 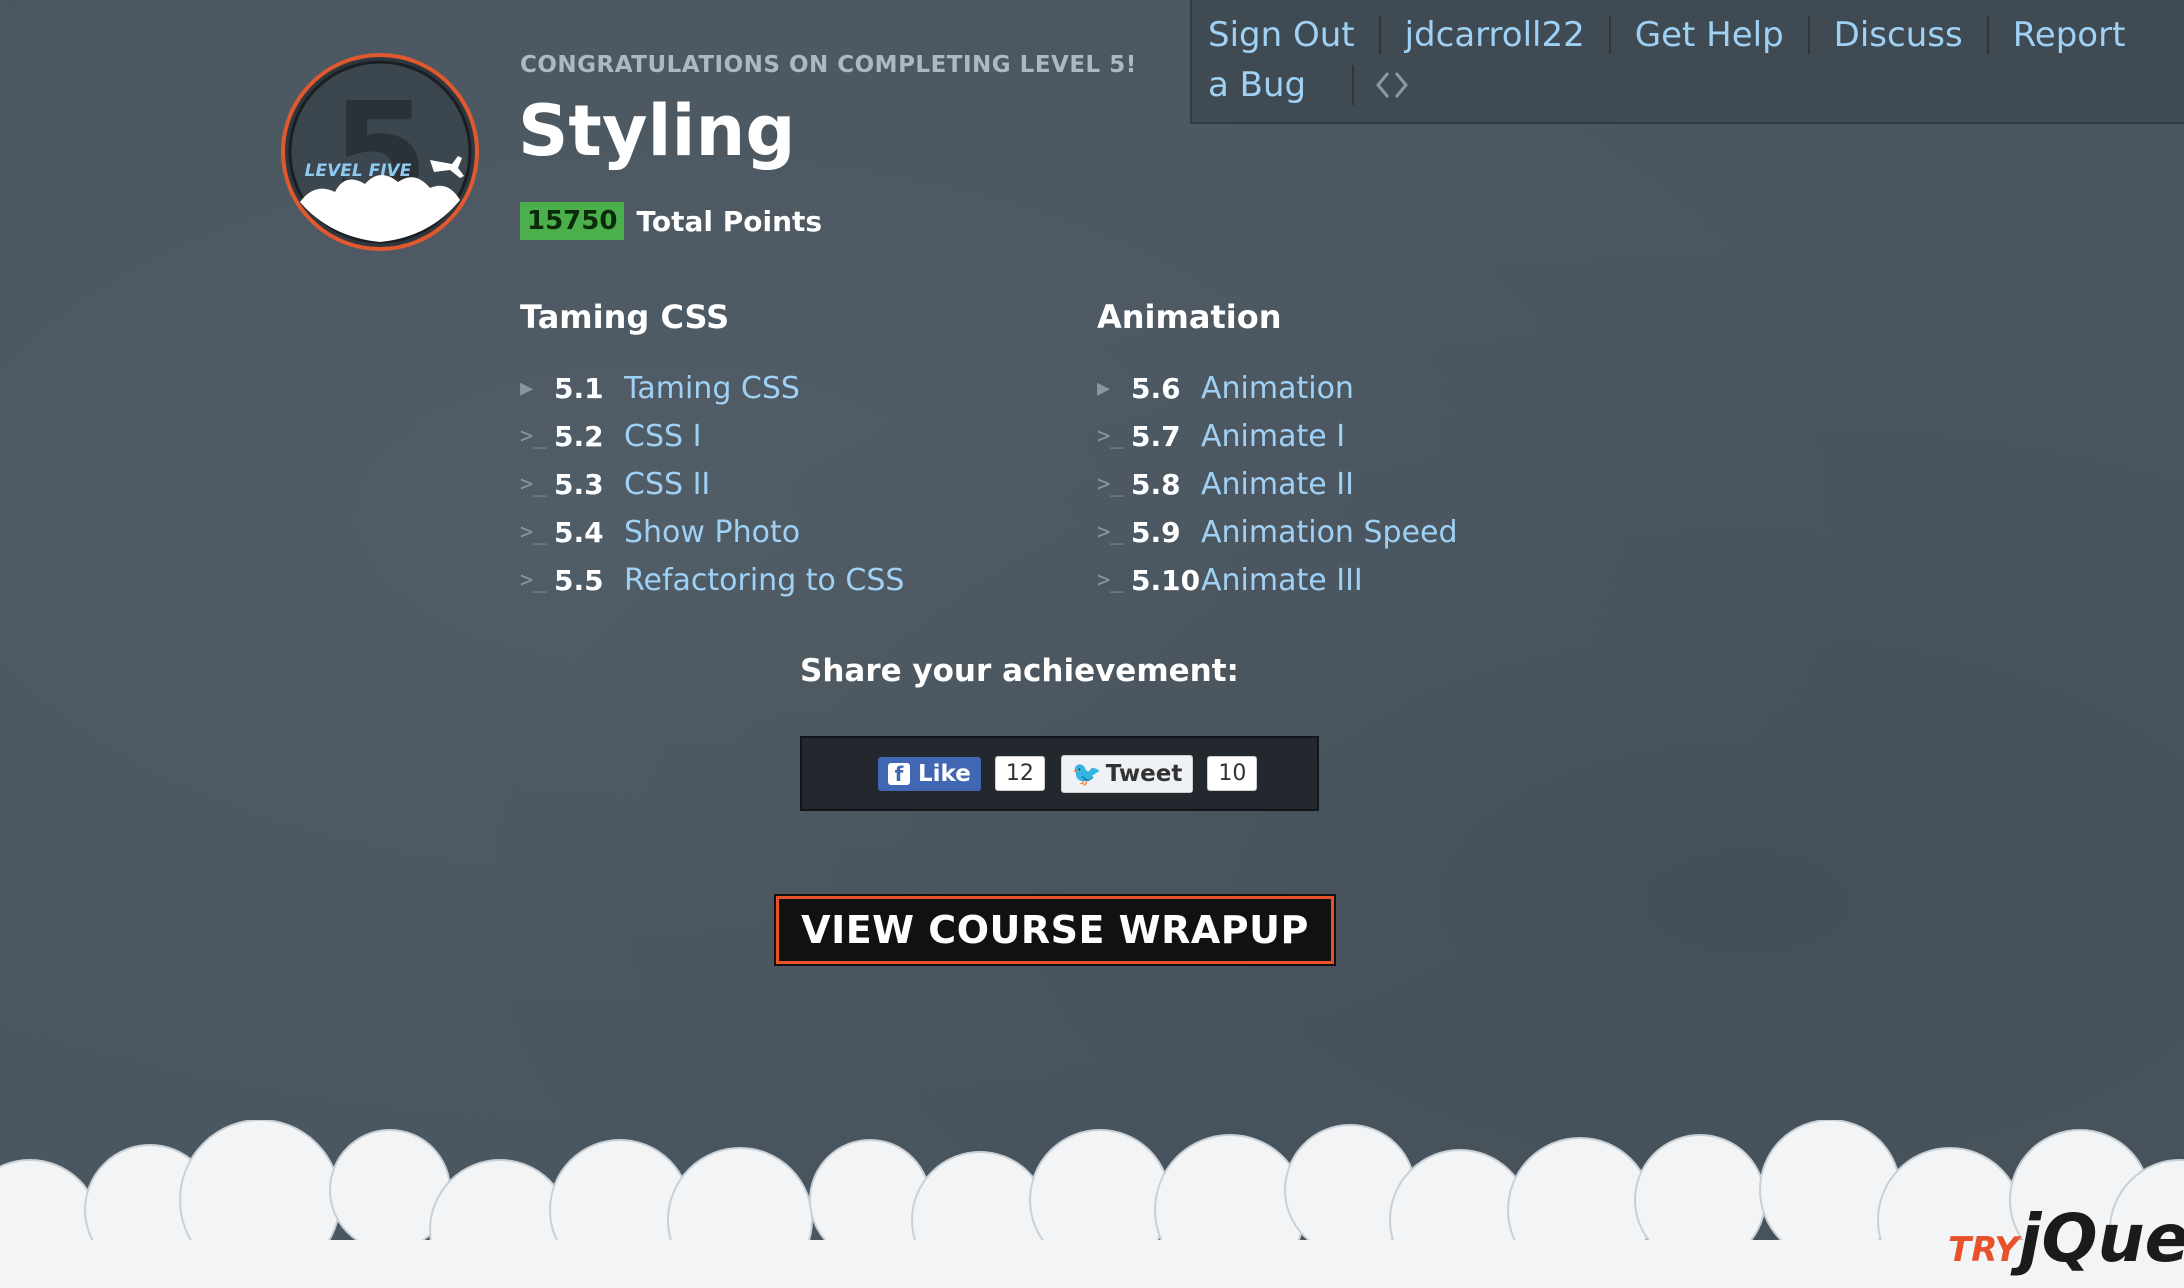 What do you see at coordinates (1329, 532) in the screenshot?
I see `lesson-link: Animation Speed` at bounding box center [1329, 532].